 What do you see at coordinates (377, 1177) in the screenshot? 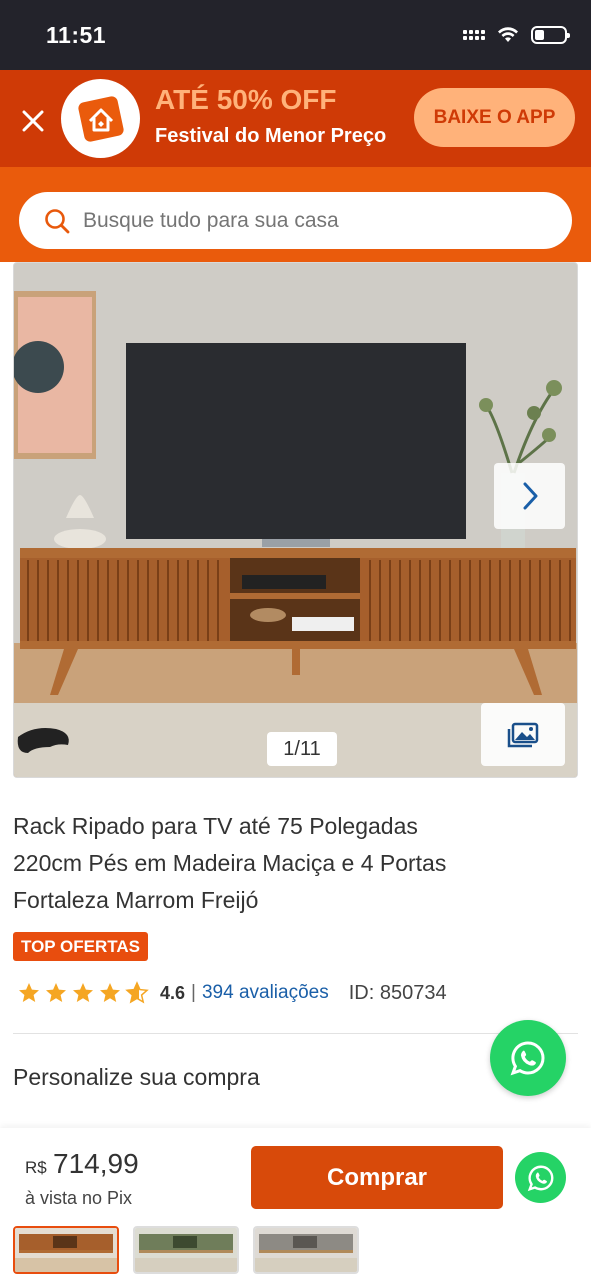
I see `buy-button: Comprar` at bounding box center [377, 1177].